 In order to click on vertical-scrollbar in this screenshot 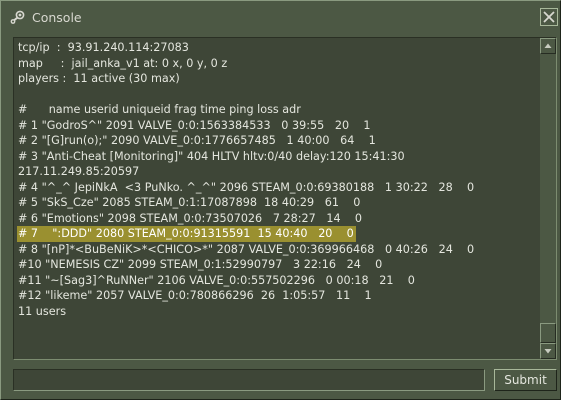, I will do `click(548, 198)`.